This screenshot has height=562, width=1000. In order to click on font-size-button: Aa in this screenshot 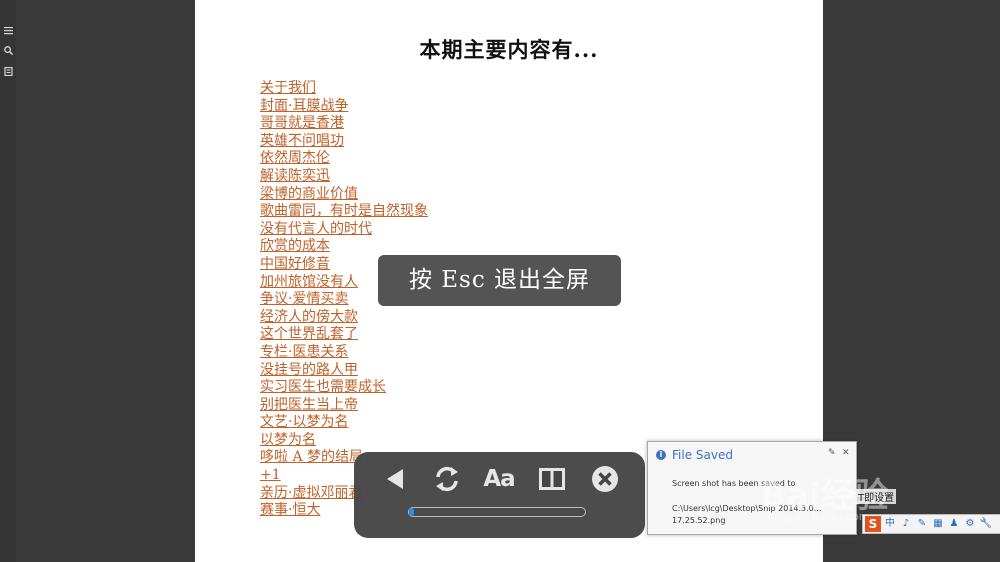, I will do `click(499, 479)`.